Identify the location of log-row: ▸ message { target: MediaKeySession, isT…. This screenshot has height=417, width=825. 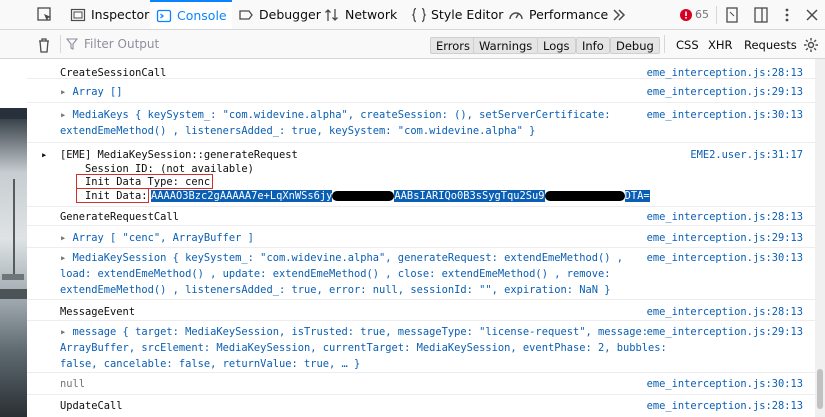
(421, 347).